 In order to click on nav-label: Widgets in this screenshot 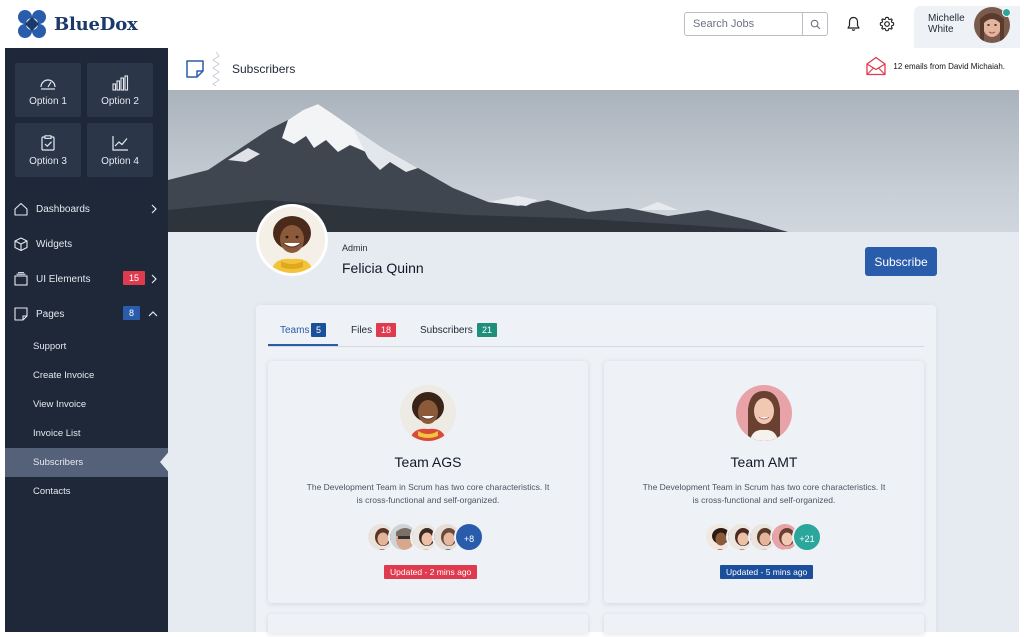, I will do `click(54, 244)`.